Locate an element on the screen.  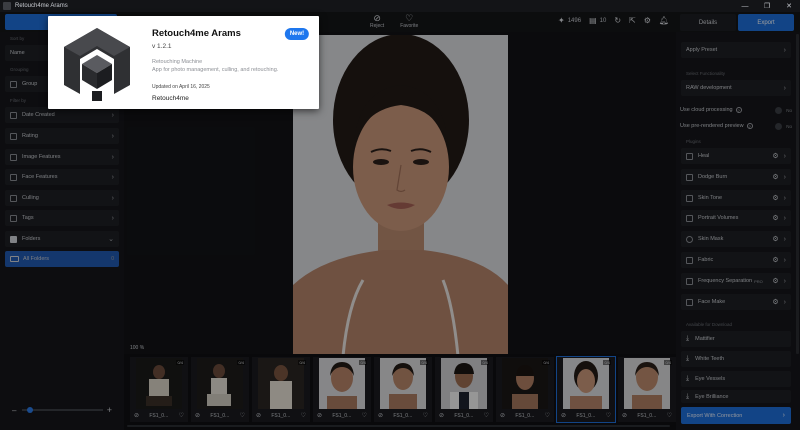
about-vendor: Retouch4me is located at coordinates (170, 98).